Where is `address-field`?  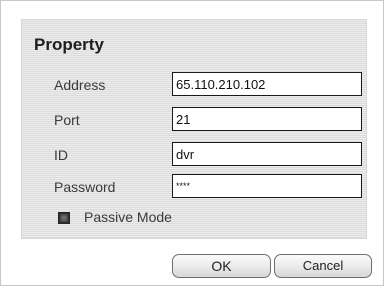
address-field is located at coordinates (267, 84).